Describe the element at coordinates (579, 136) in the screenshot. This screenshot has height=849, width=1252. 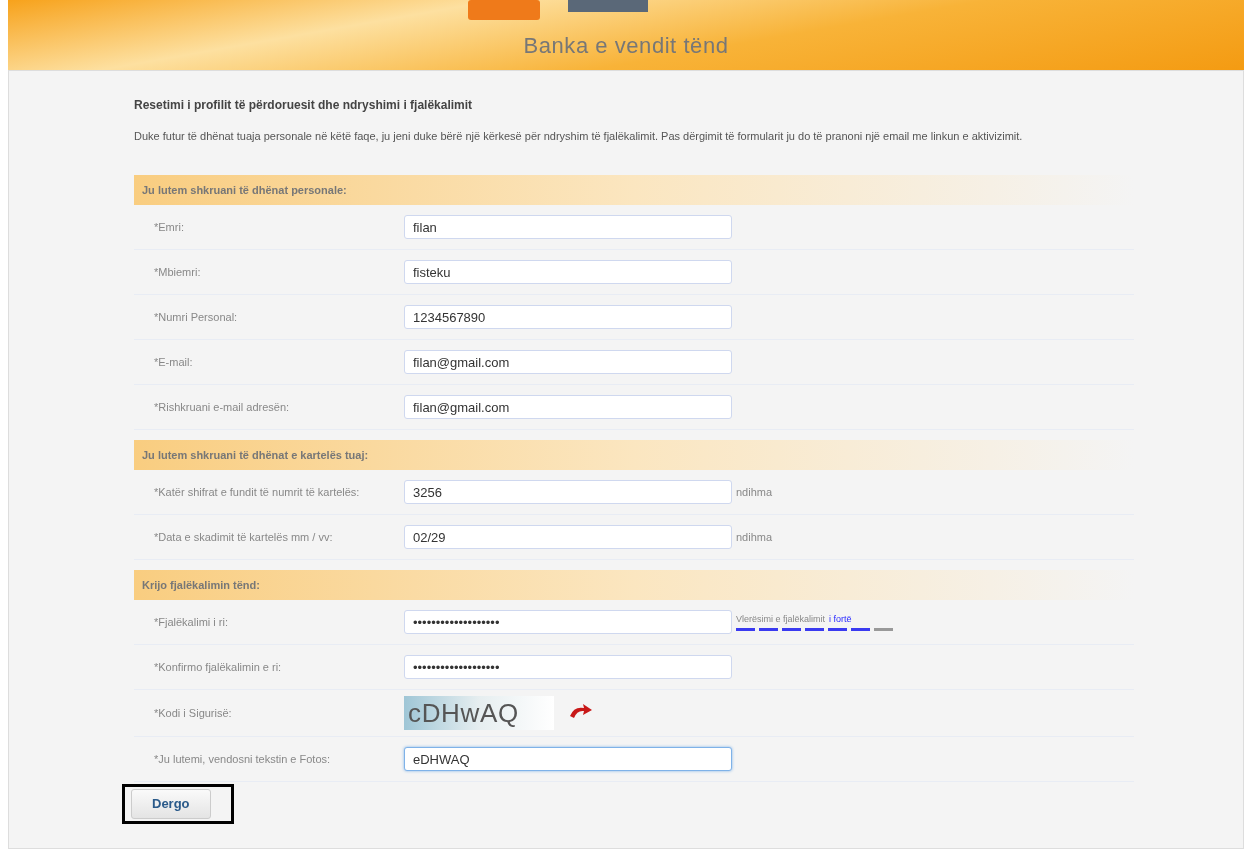
I see `intro-text: Duke futur të dhënat tuaja personale në këtë faqe, ju jeni duke bërë një kërkesë për ndryshim të fjalëkalimit. Pas dërgimit të formularit ju do të pranoni një email me linkun e aktivizimit.` at that location.